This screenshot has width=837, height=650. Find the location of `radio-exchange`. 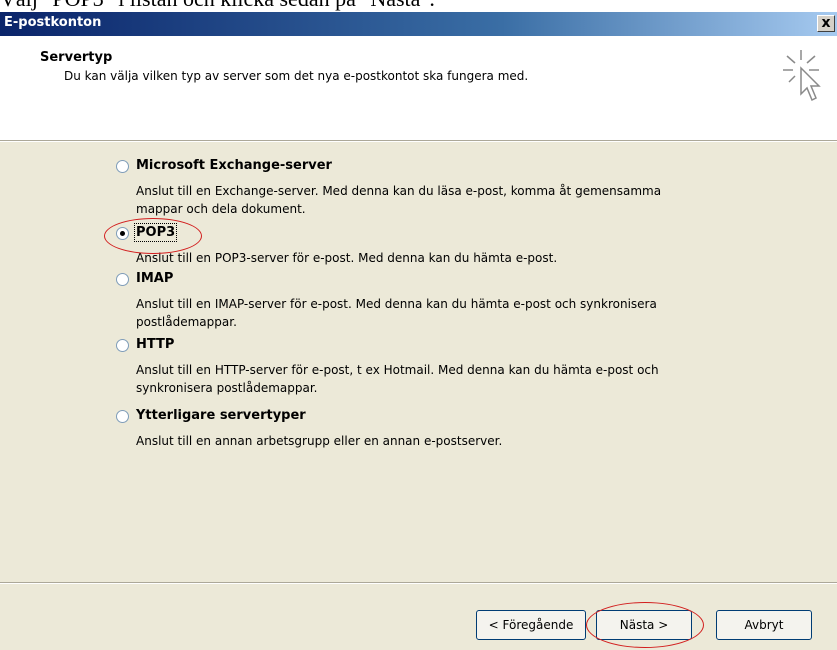

radio-exchange is located at coordinates (122, 166).